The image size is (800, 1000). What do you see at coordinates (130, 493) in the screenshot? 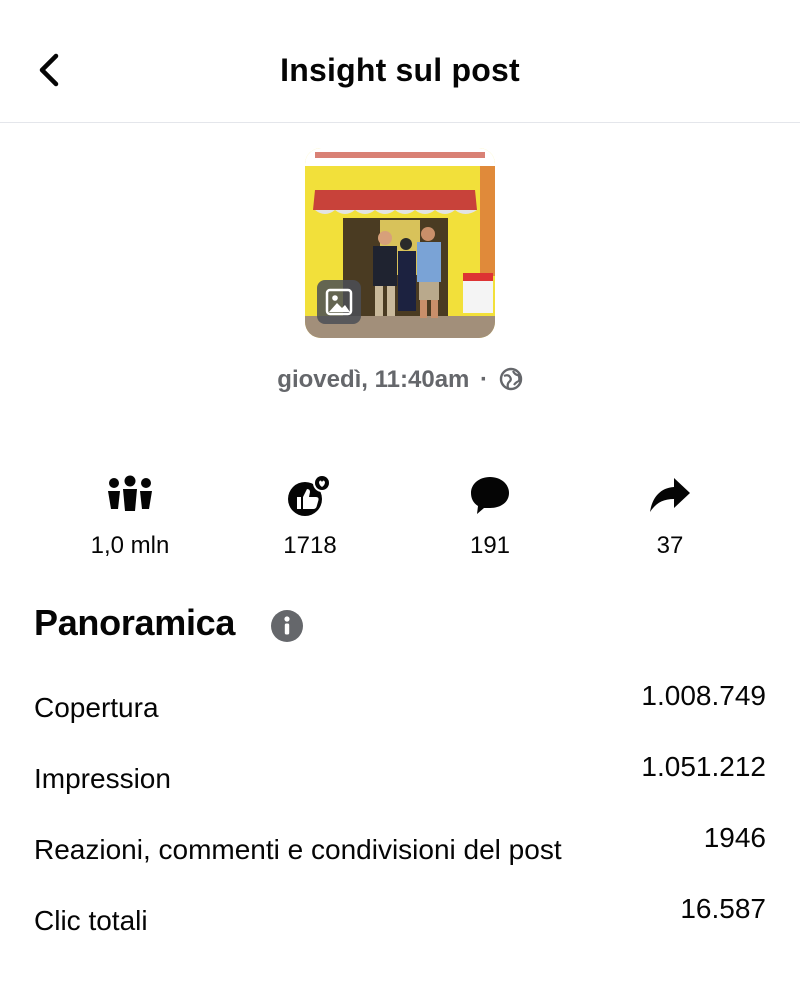
I see `people-icon` at bounding box center [130, 493].